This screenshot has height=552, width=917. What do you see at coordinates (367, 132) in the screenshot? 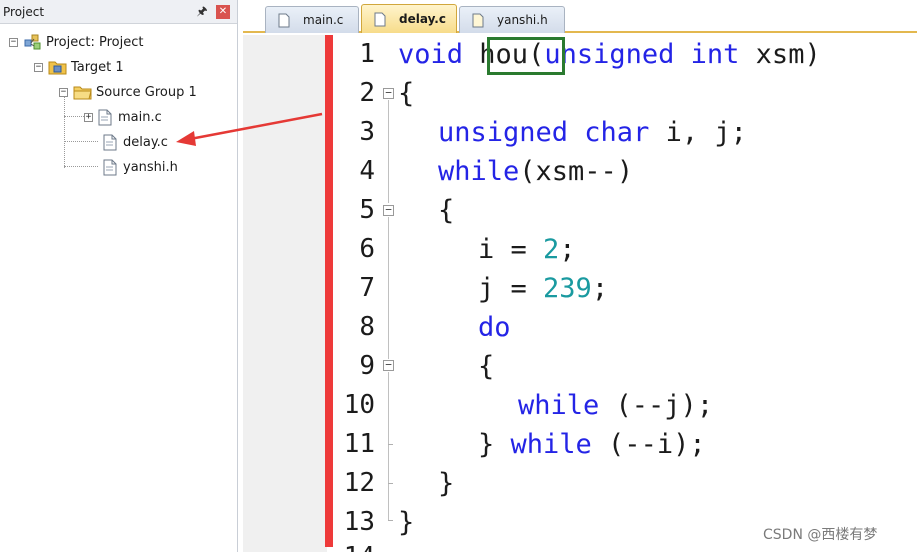
I see `line-number: 3` at bounding box center [367, 132].